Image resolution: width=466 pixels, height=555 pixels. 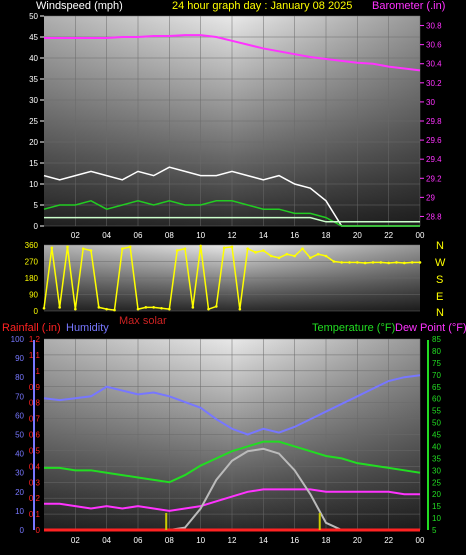 What do you see at coordinates (33, 121) in the screenshot?
I see `p1-y-tick-label: 25` at bounding box center [33, 121].